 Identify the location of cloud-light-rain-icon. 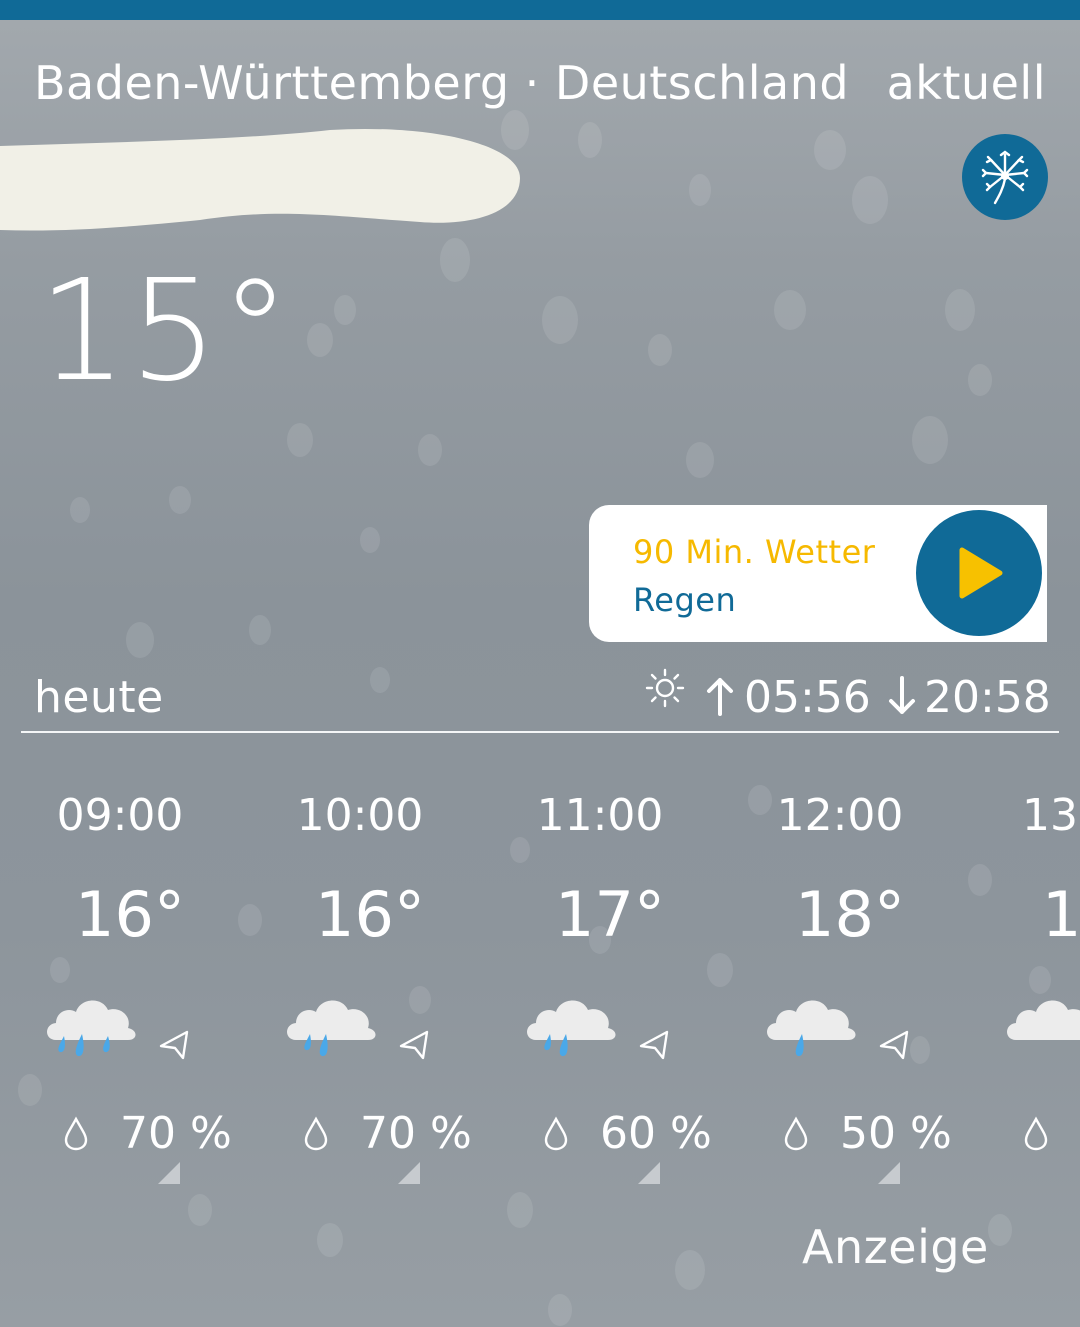
(811, 1028).